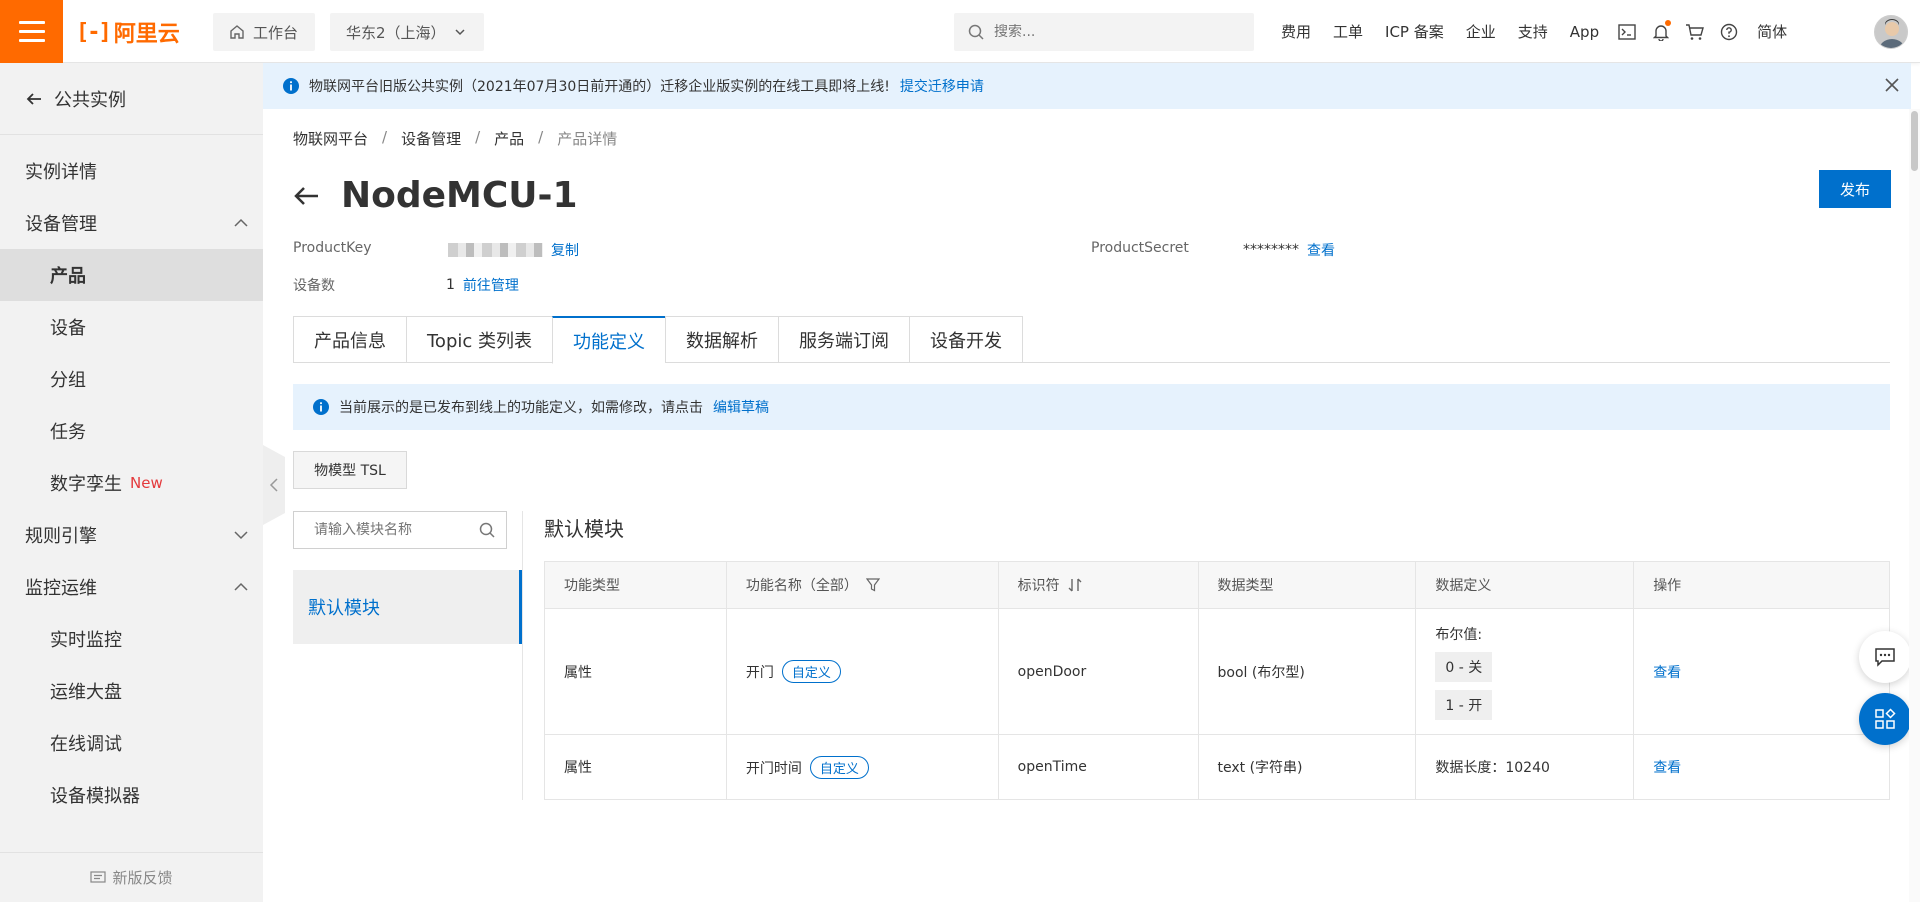 The image size is (1920, 902). I want to click on tab-product-info: 产品信息, so click(349, 339).